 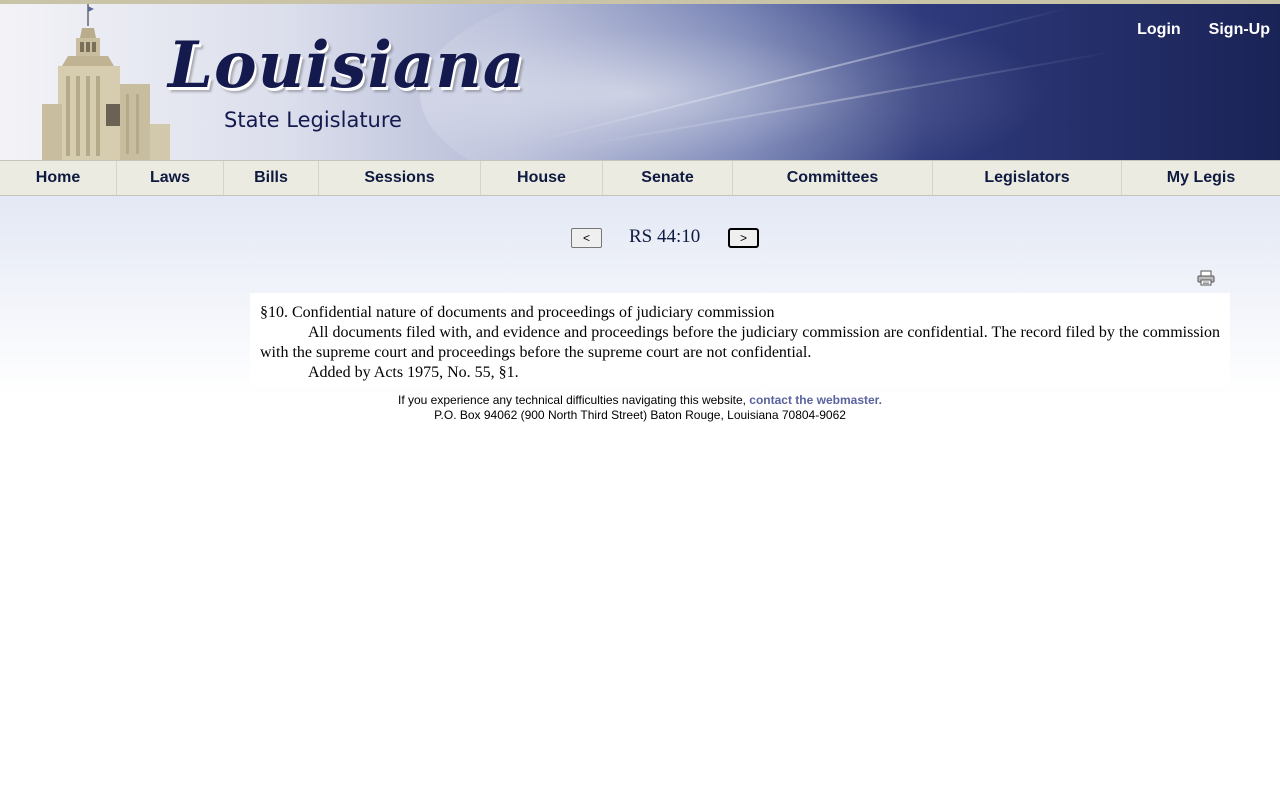 What do you see at coordinates (1203, 30) in the screenshot?
I see `auth-links: Login Sign-Up` at bounding box center [1203, 30].